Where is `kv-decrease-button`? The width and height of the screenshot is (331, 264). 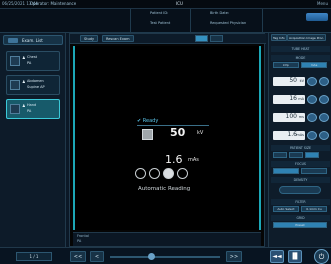 kv-decrease-button is located at coordinates (312, 81).